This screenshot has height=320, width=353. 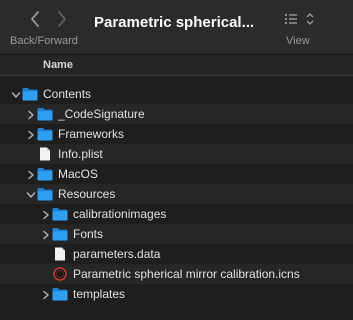 I want to click on list-view-icon, so click(x=301, y=20).